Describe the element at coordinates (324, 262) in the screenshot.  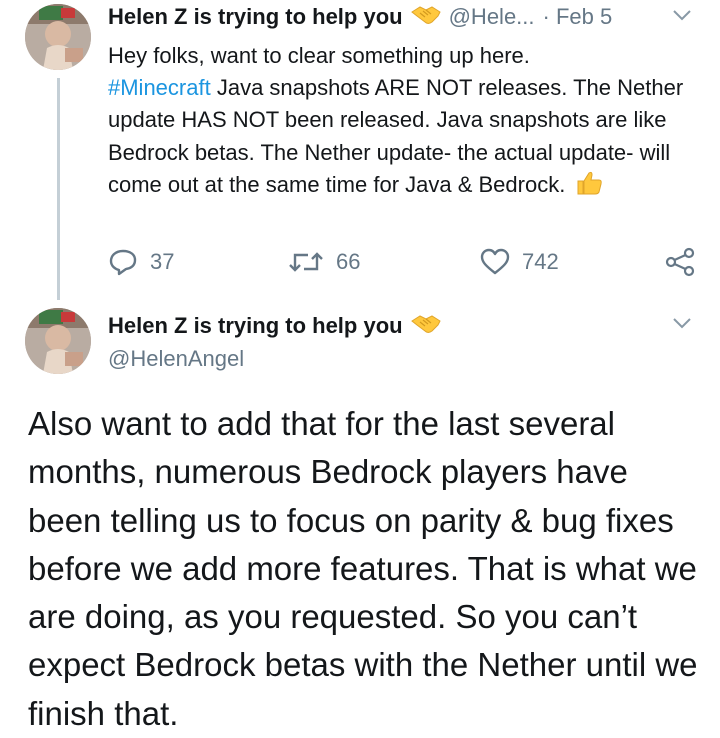
I see `retweet-button: 66` at that location.